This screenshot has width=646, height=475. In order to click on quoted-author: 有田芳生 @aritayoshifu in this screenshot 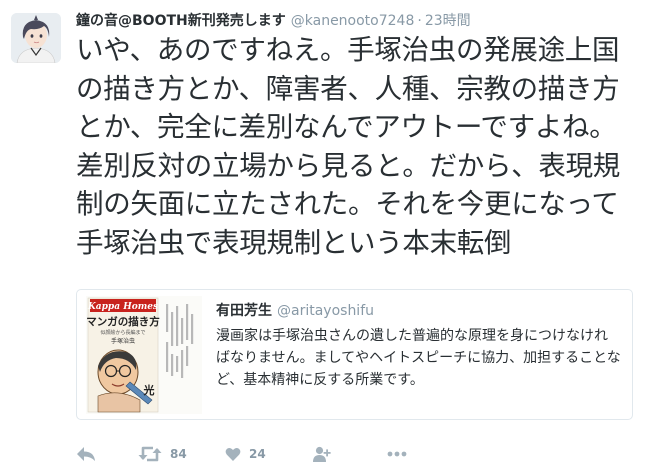, I will do `click(295, 311)`.